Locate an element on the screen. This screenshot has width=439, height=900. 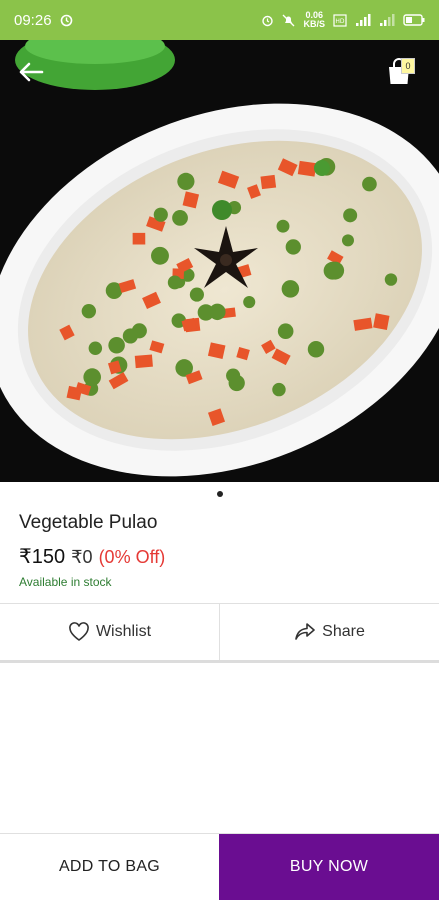
add-to-bag-button: ADD TO BAG is located at coordinates (109, 867).